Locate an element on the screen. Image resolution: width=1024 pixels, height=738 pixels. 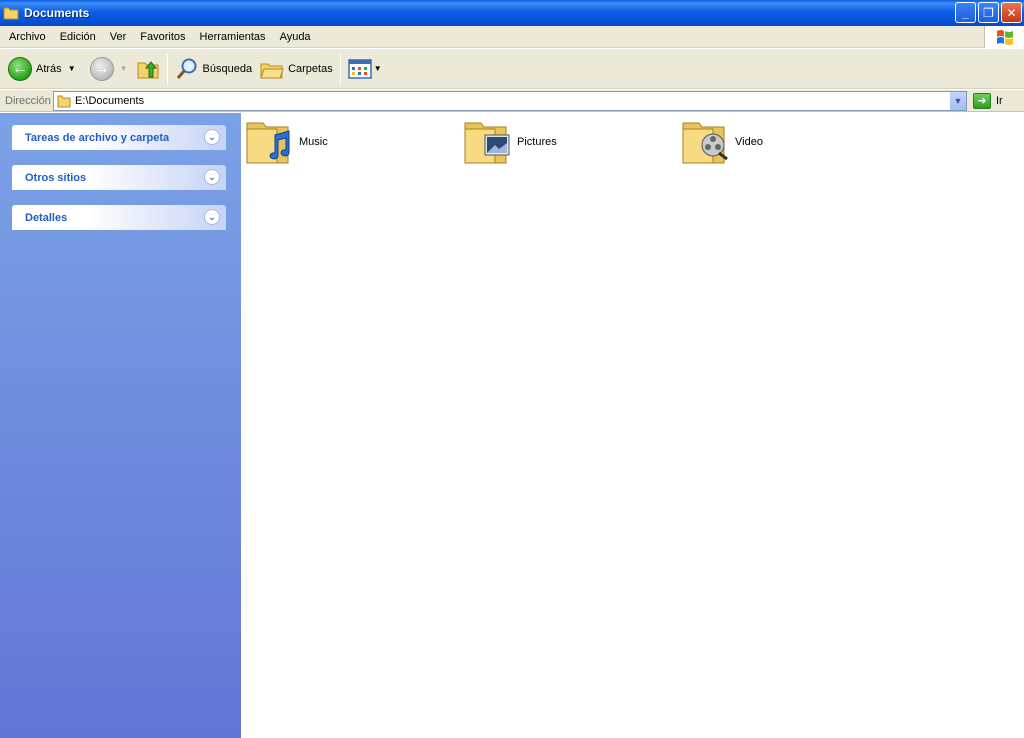
minimize-icon: _ is located at coordinates (965, 12).